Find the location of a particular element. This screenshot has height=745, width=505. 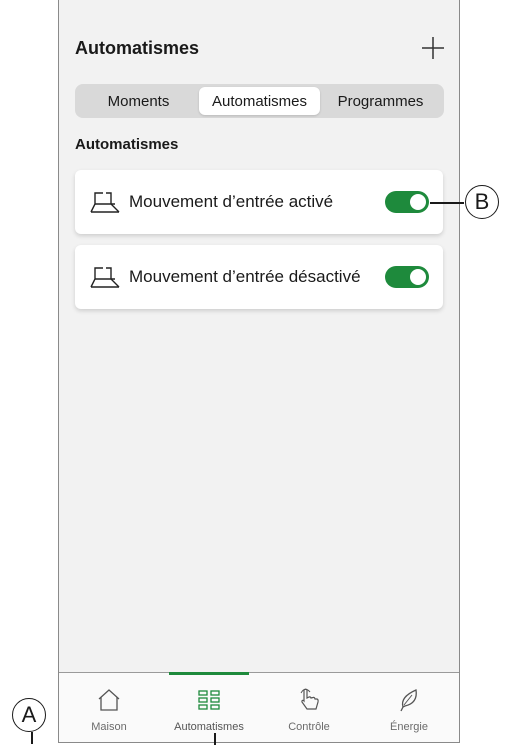

automation-card: Mouvement d’entrée désactivé is located at coordinates (259, 277).